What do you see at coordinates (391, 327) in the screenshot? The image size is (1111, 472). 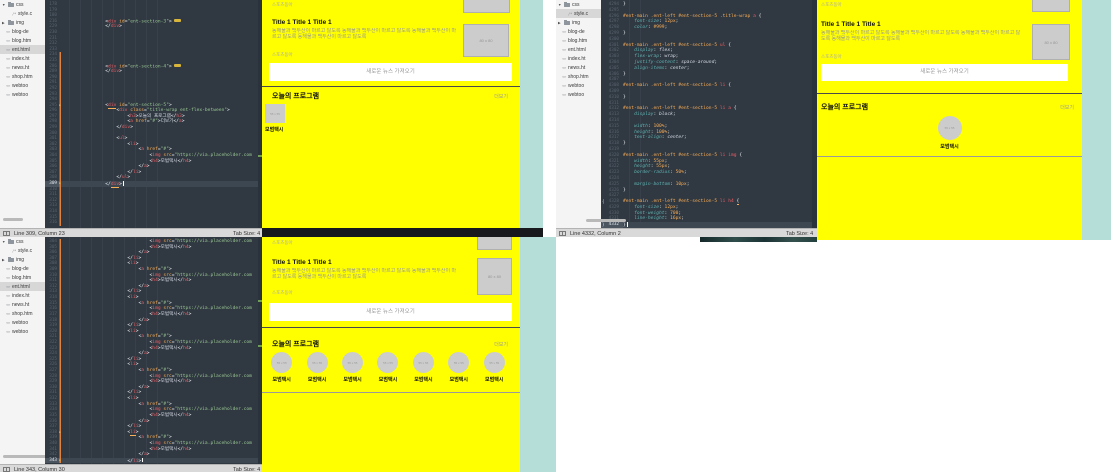 I see `section-divider` at bounding box center [391, 327].